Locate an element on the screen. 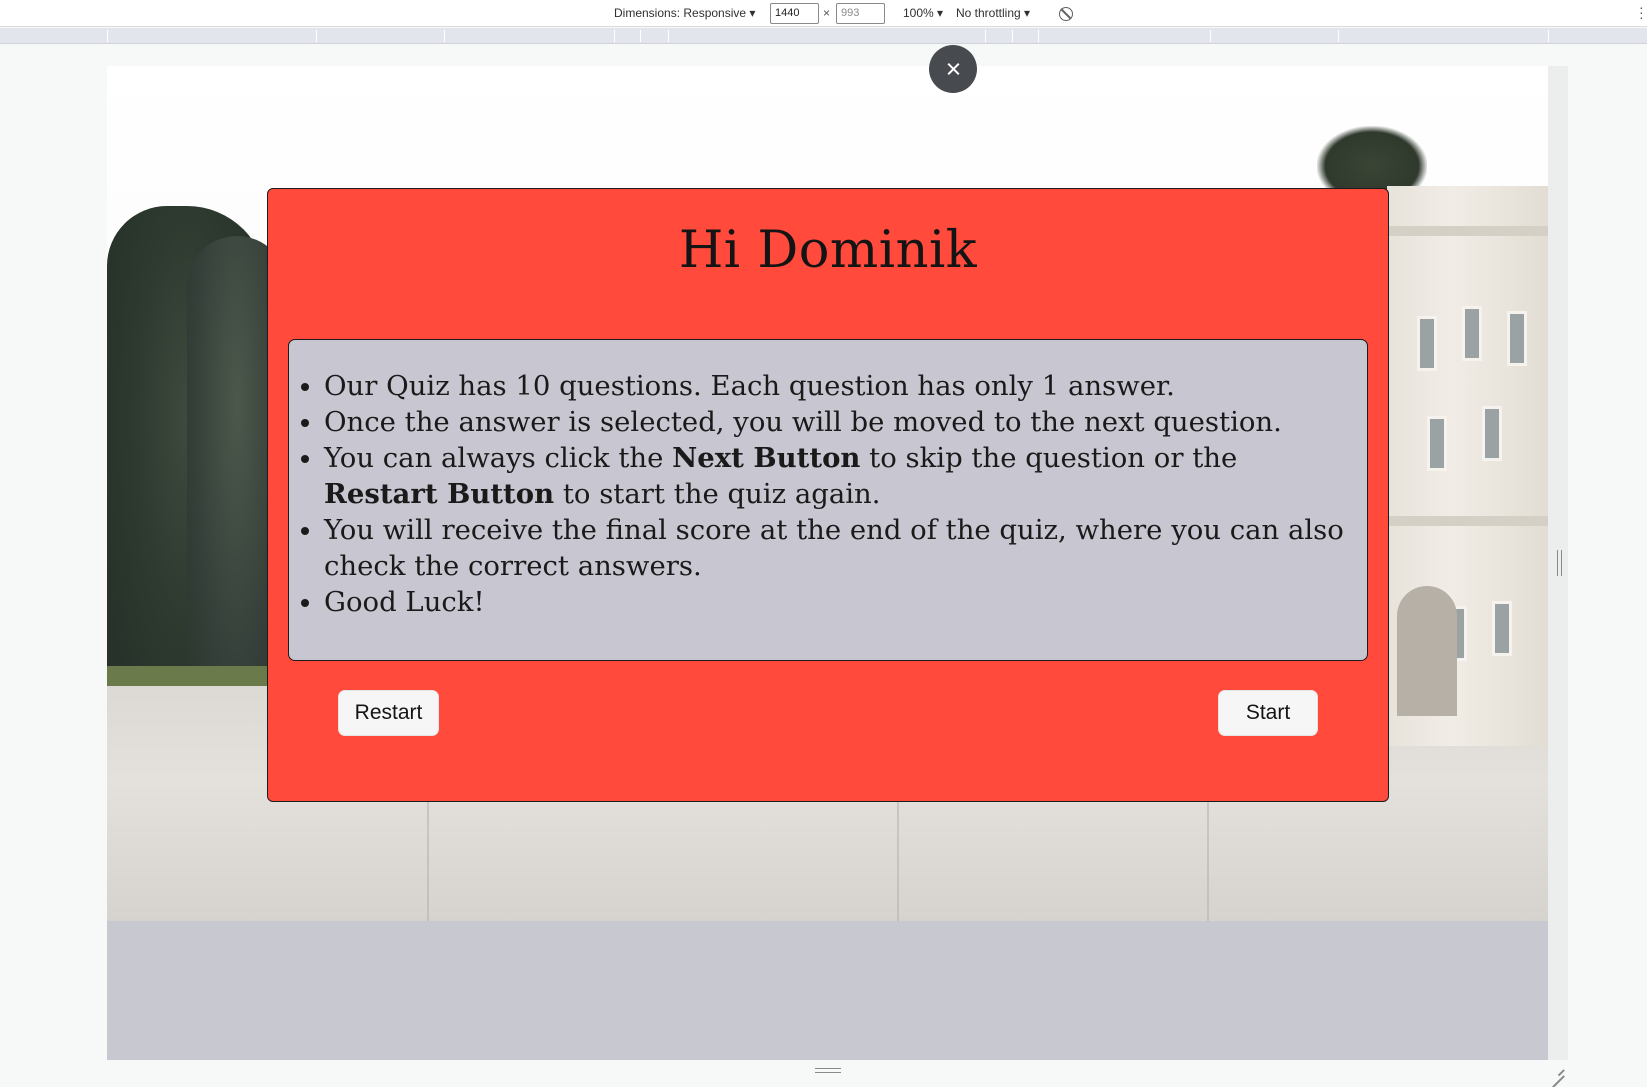 The width and height of the screenshot is (1647, 1087). rule-item: Good Luck! is located at coordinates (835, 602).